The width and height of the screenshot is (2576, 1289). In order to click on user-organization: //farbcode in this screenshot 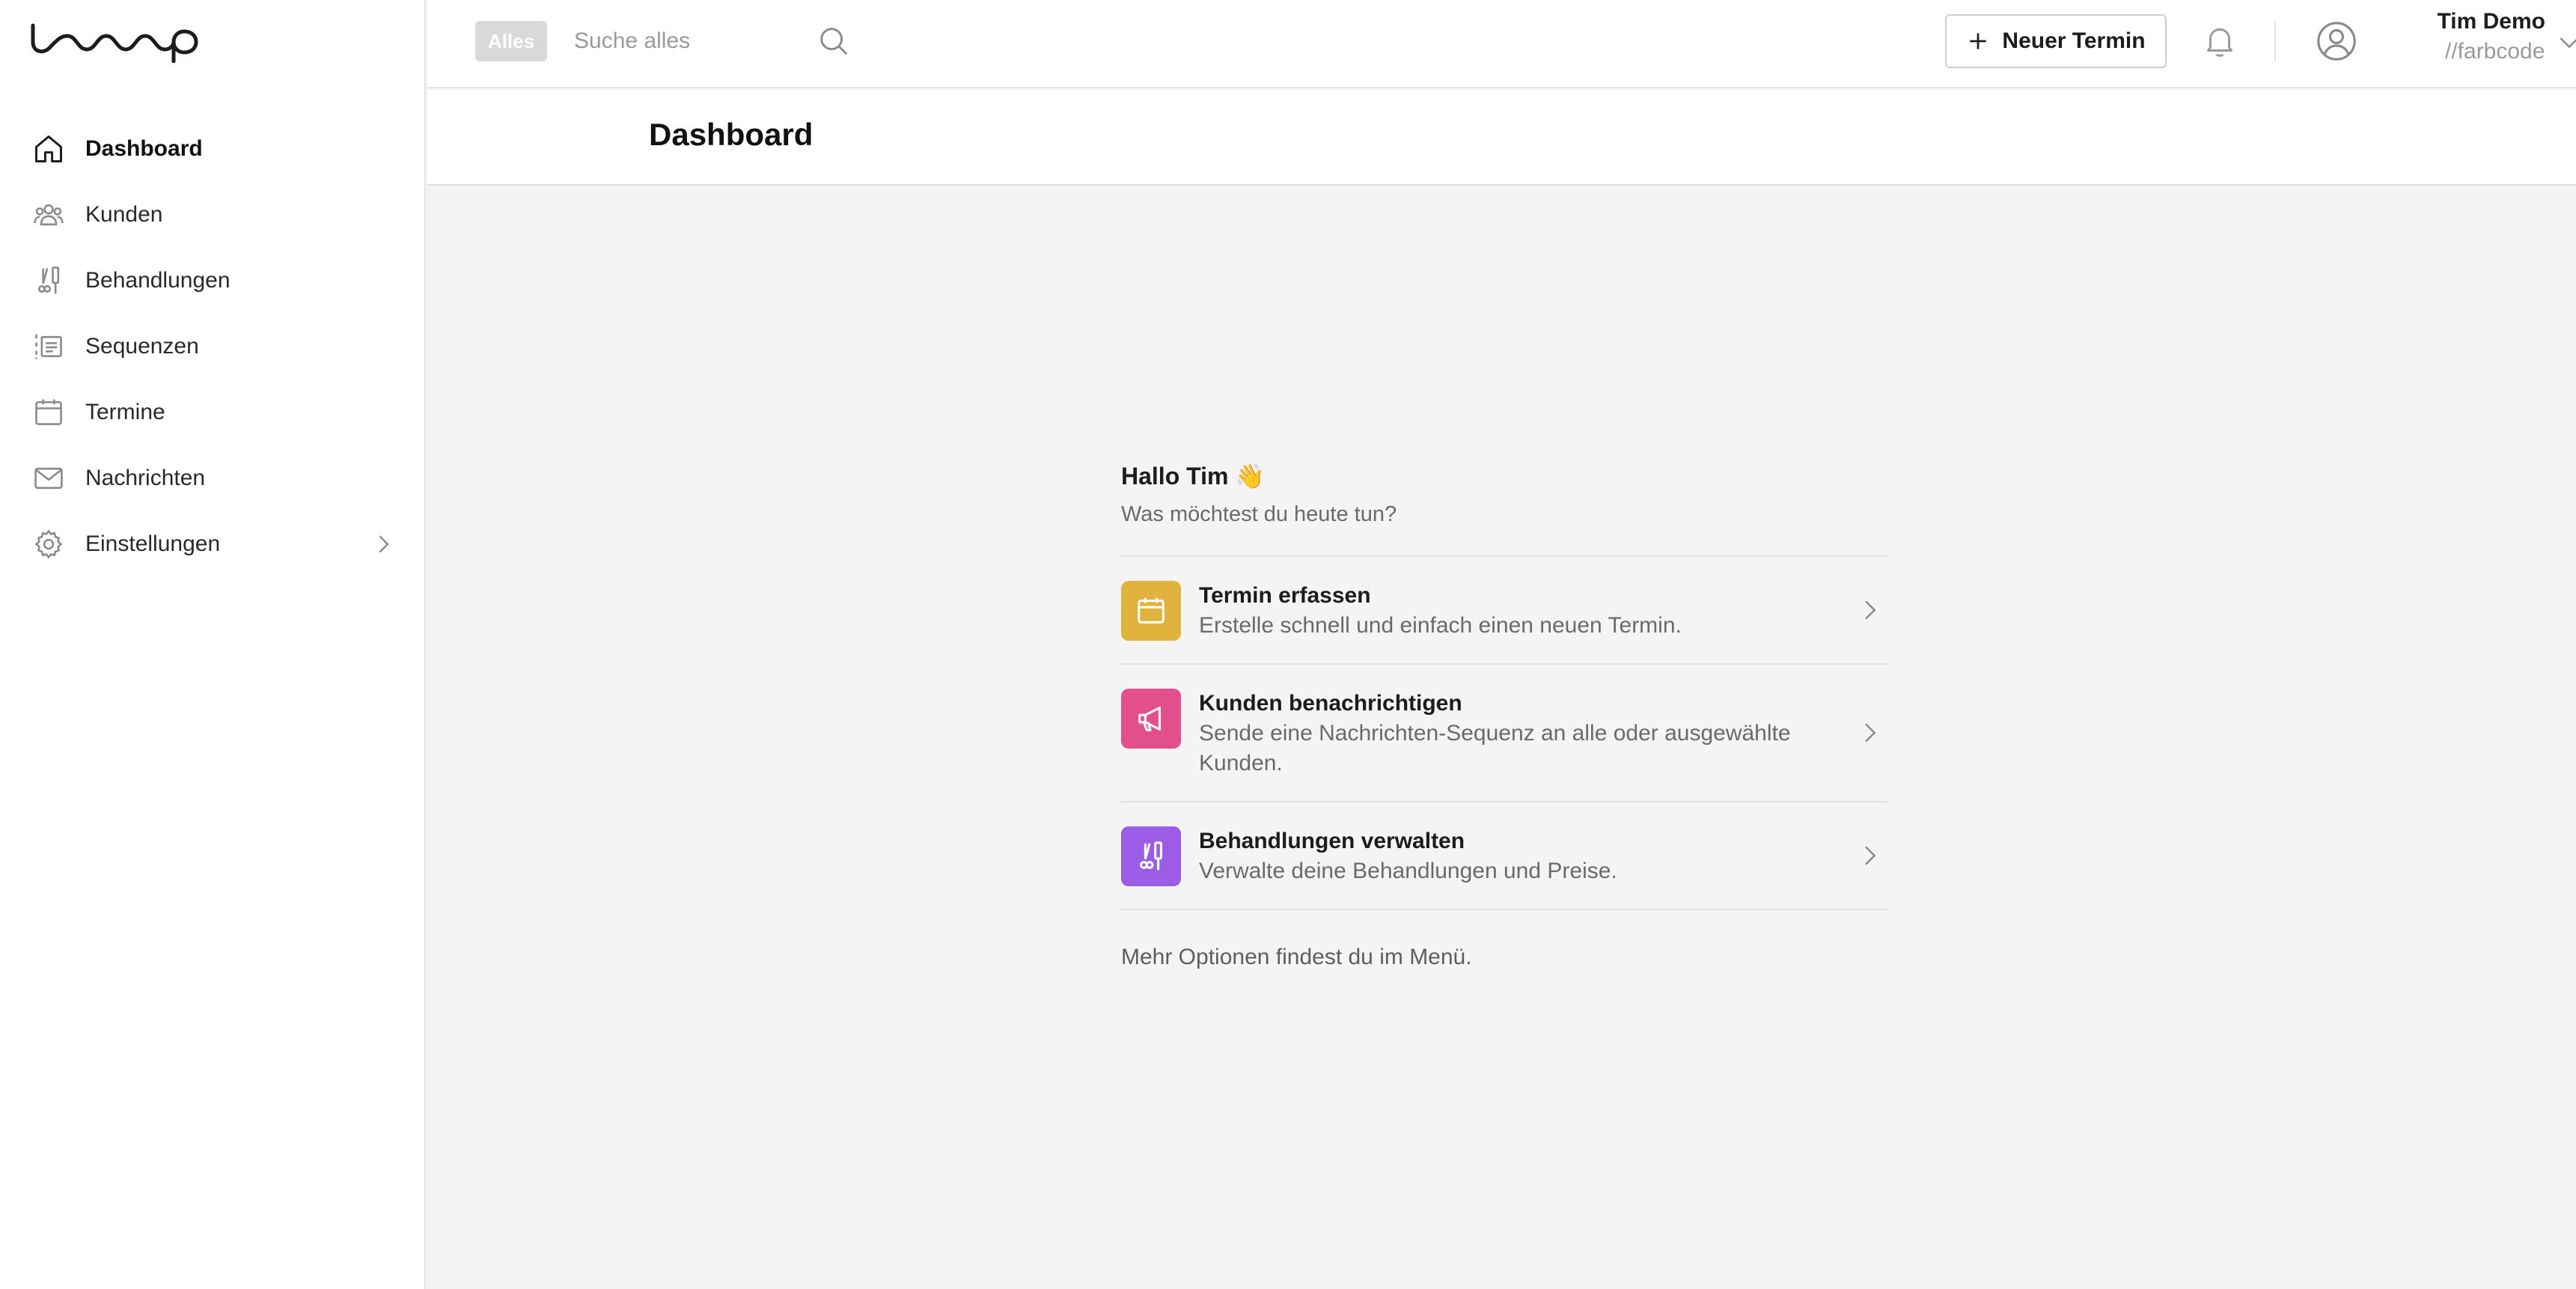, I will do `click(2495, 52)`.